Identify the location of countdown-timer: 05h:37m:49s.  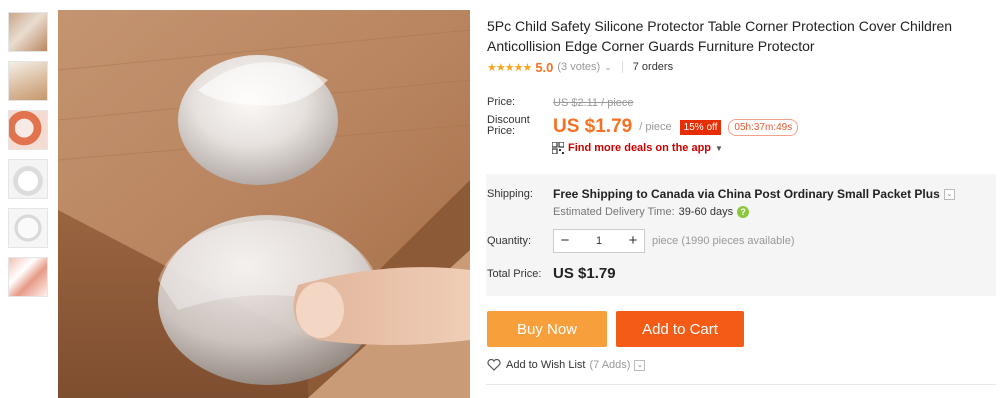
(763, 127).